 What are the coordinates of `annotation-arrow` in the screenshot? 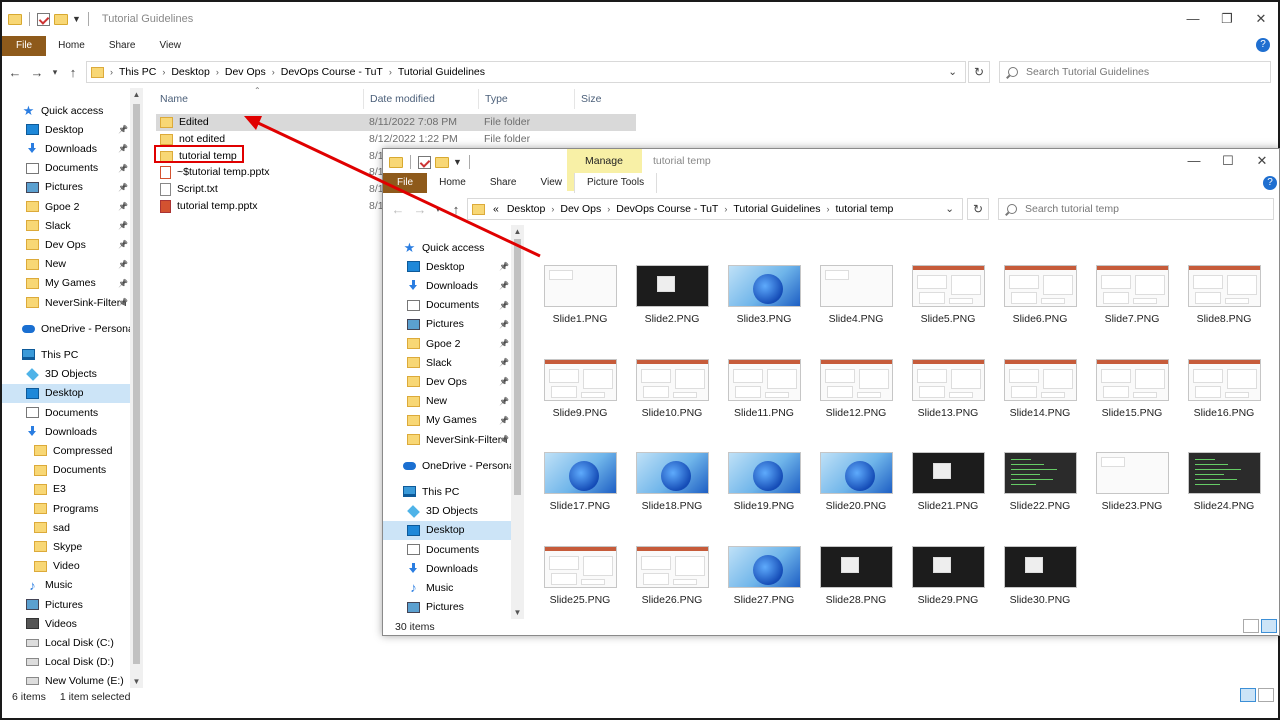 It's located at (392, 187).